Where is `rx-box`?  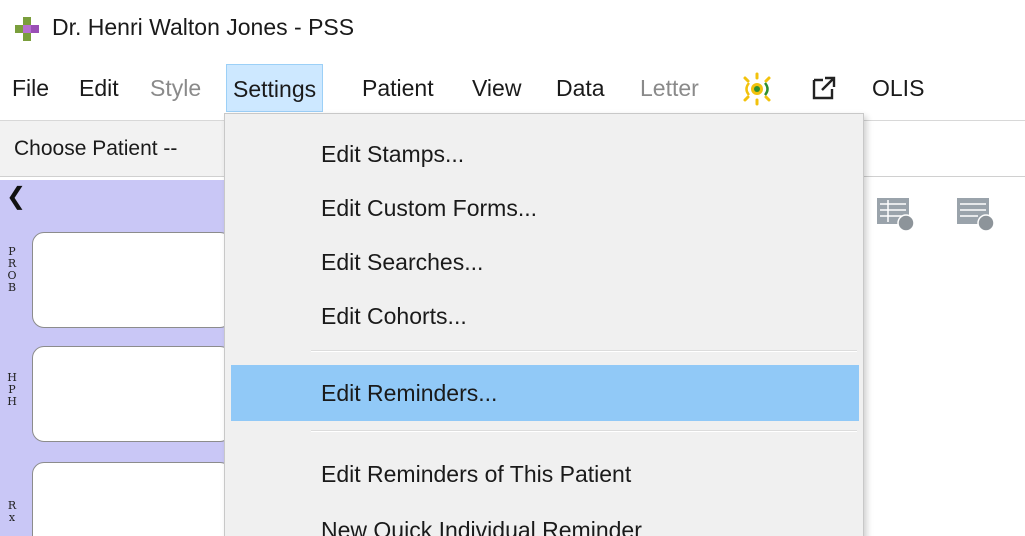 rx-box is located at coordinates (132, 499).